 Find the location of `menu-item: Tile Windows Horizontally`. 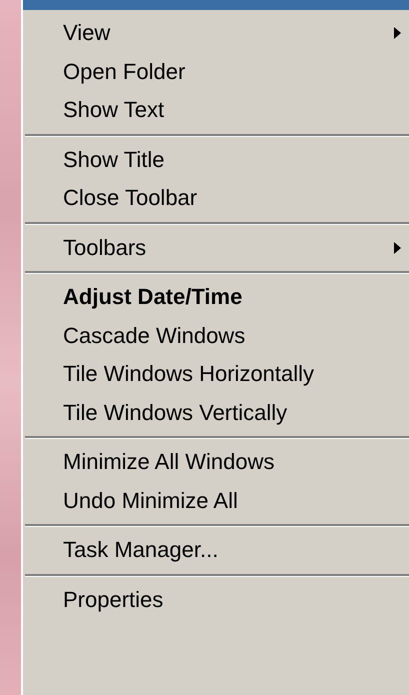

menu-item: Tile Windows Horizontally is located at coordinates (216, 374).